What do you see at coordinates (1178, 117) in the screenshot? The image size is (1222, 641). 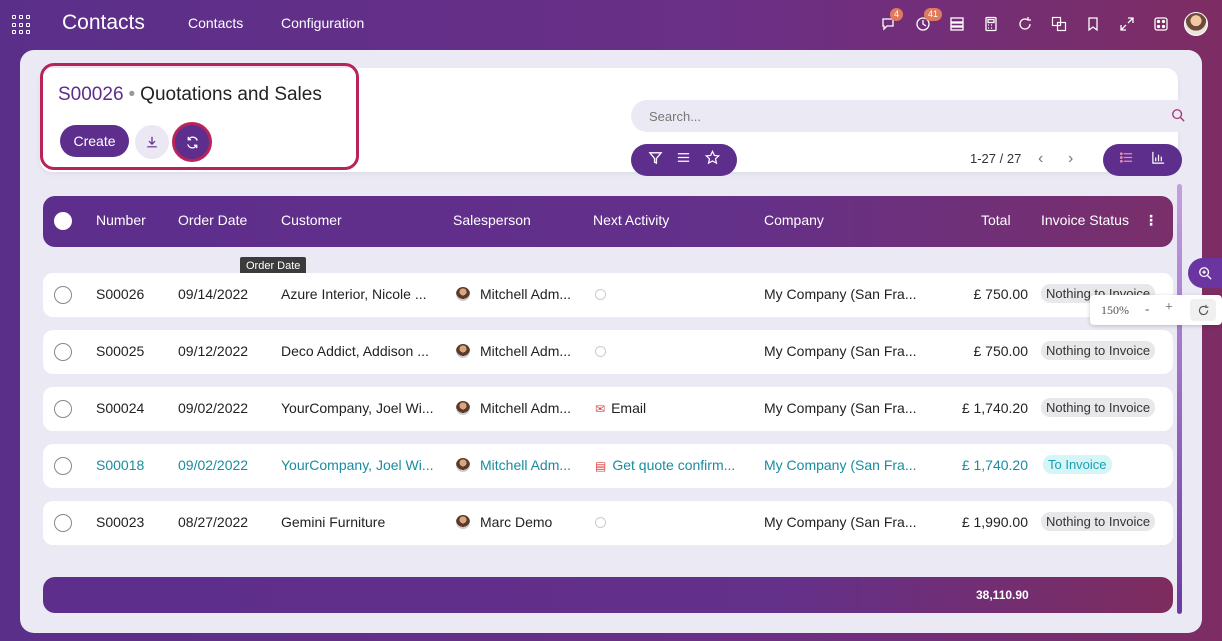 I see `search-icon` at bounding box center [1178, 117].